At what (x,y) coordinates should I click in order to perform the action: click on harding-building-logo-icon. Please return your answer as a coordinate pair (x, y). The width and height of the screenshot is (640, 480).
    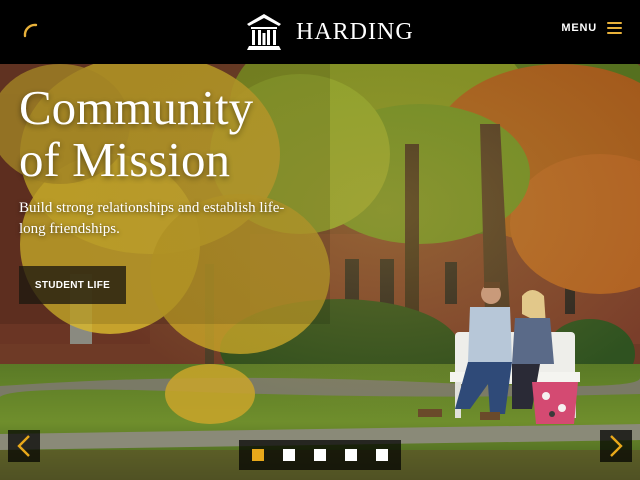
    Looking at the image, I should click on (264, 32).